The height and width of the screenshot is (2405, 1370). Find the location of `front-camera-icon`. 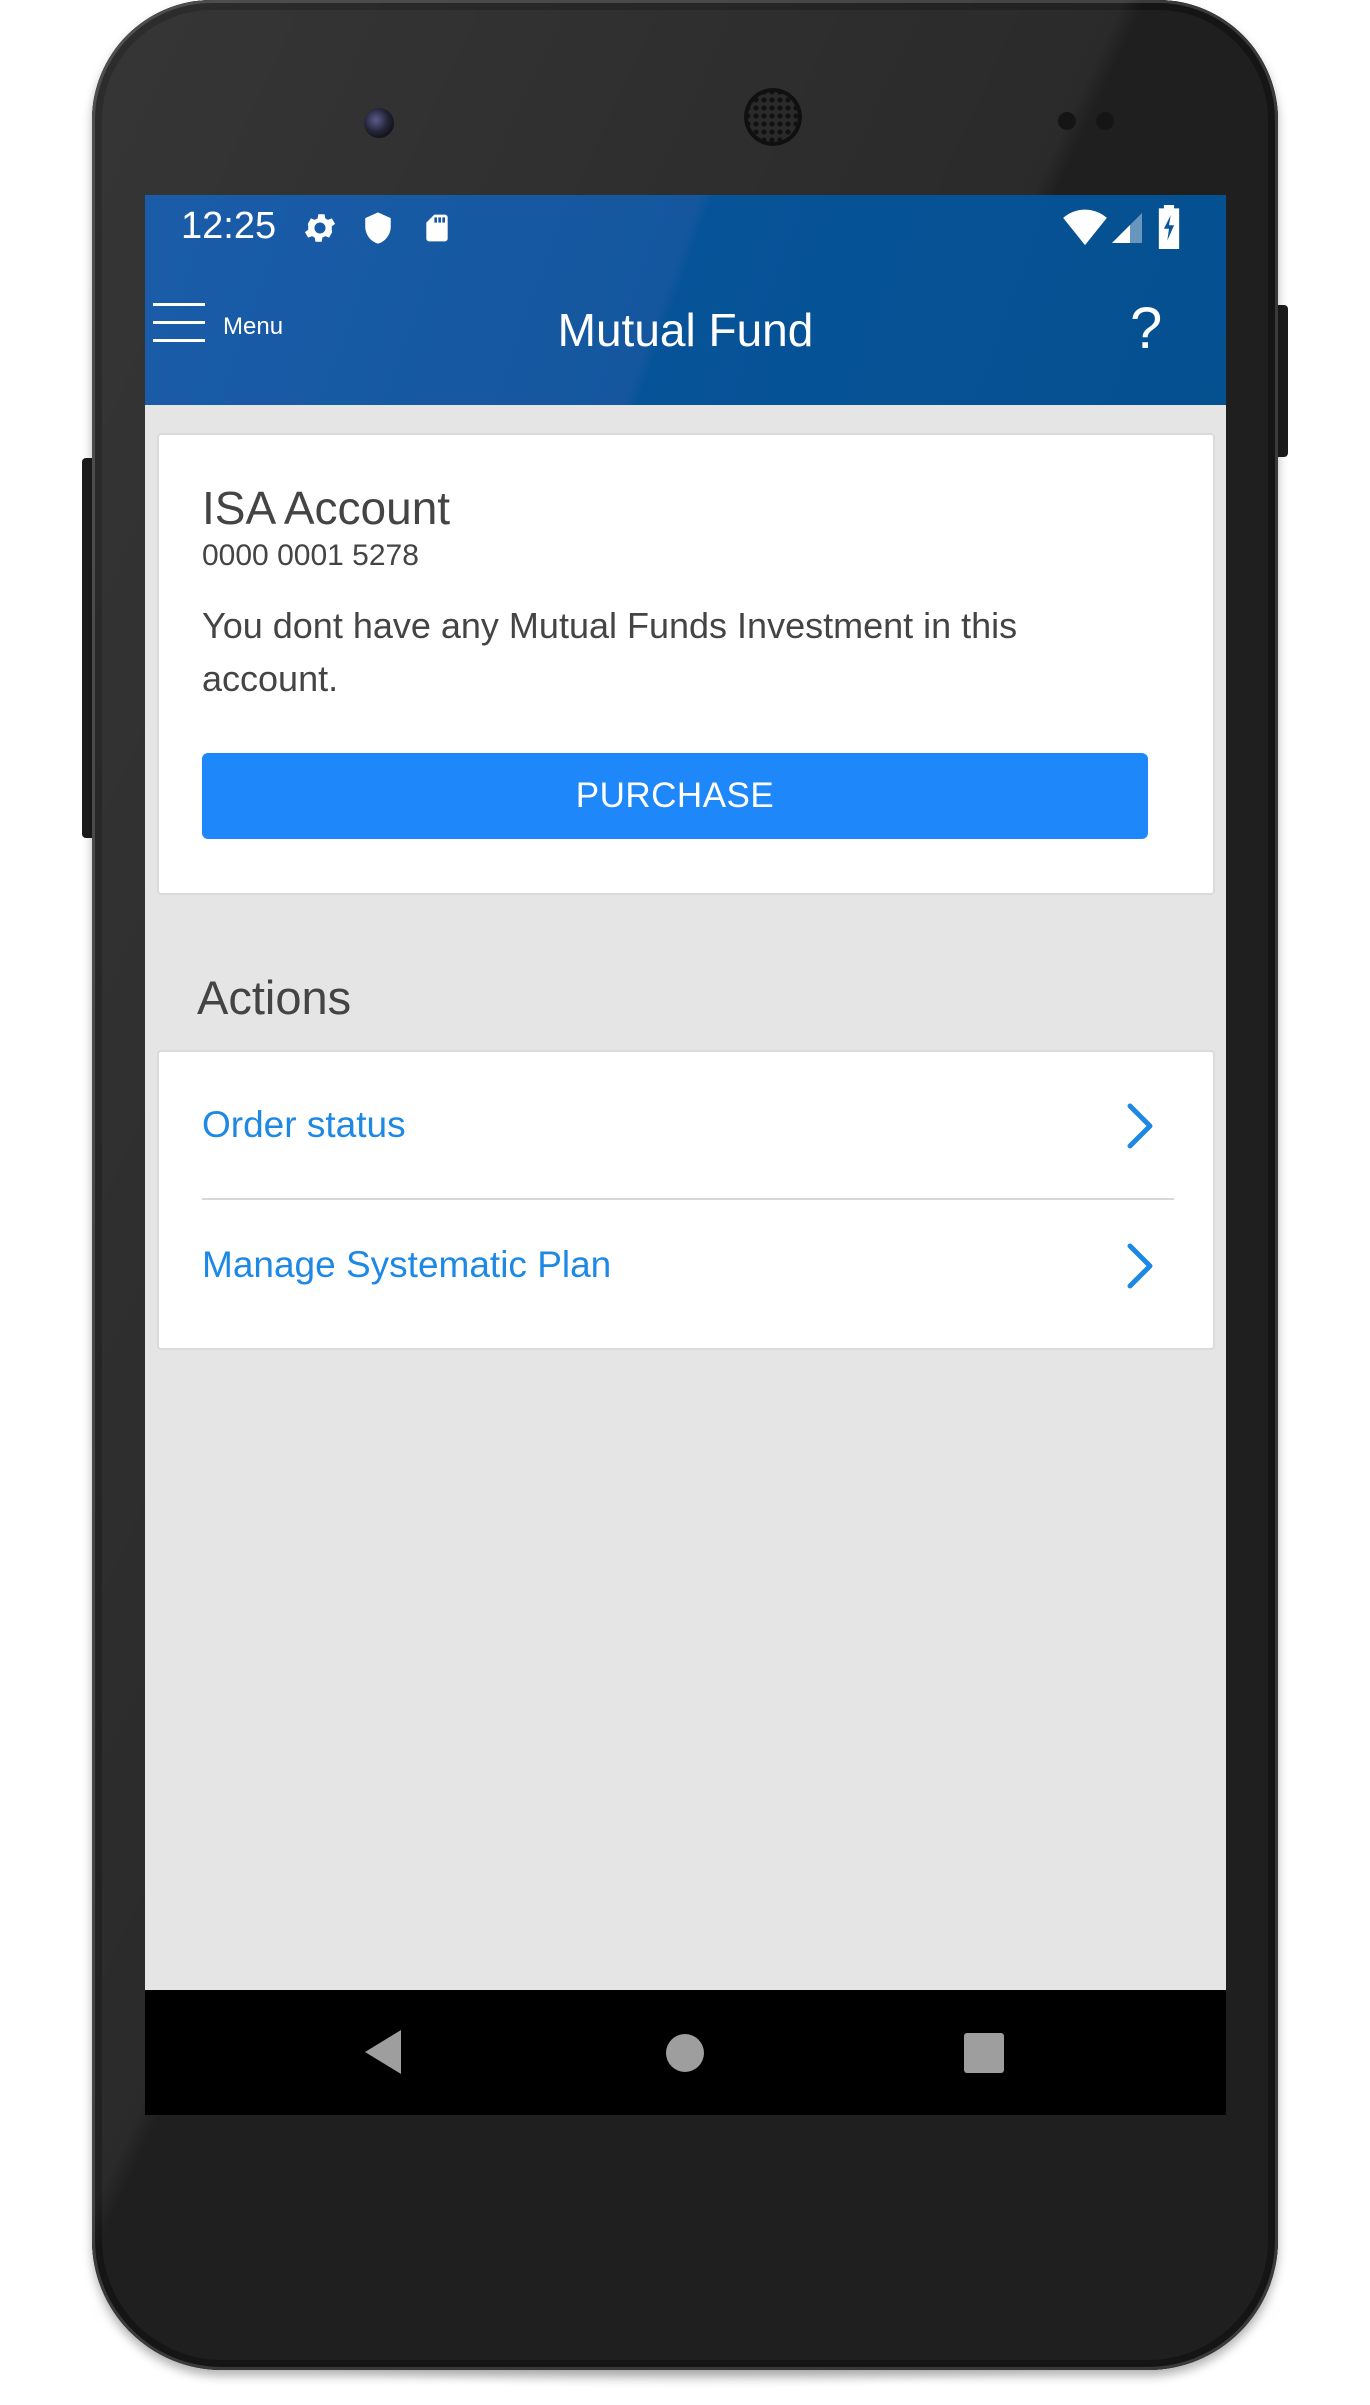

front-camera-icon is located at coordinates (379, 123).